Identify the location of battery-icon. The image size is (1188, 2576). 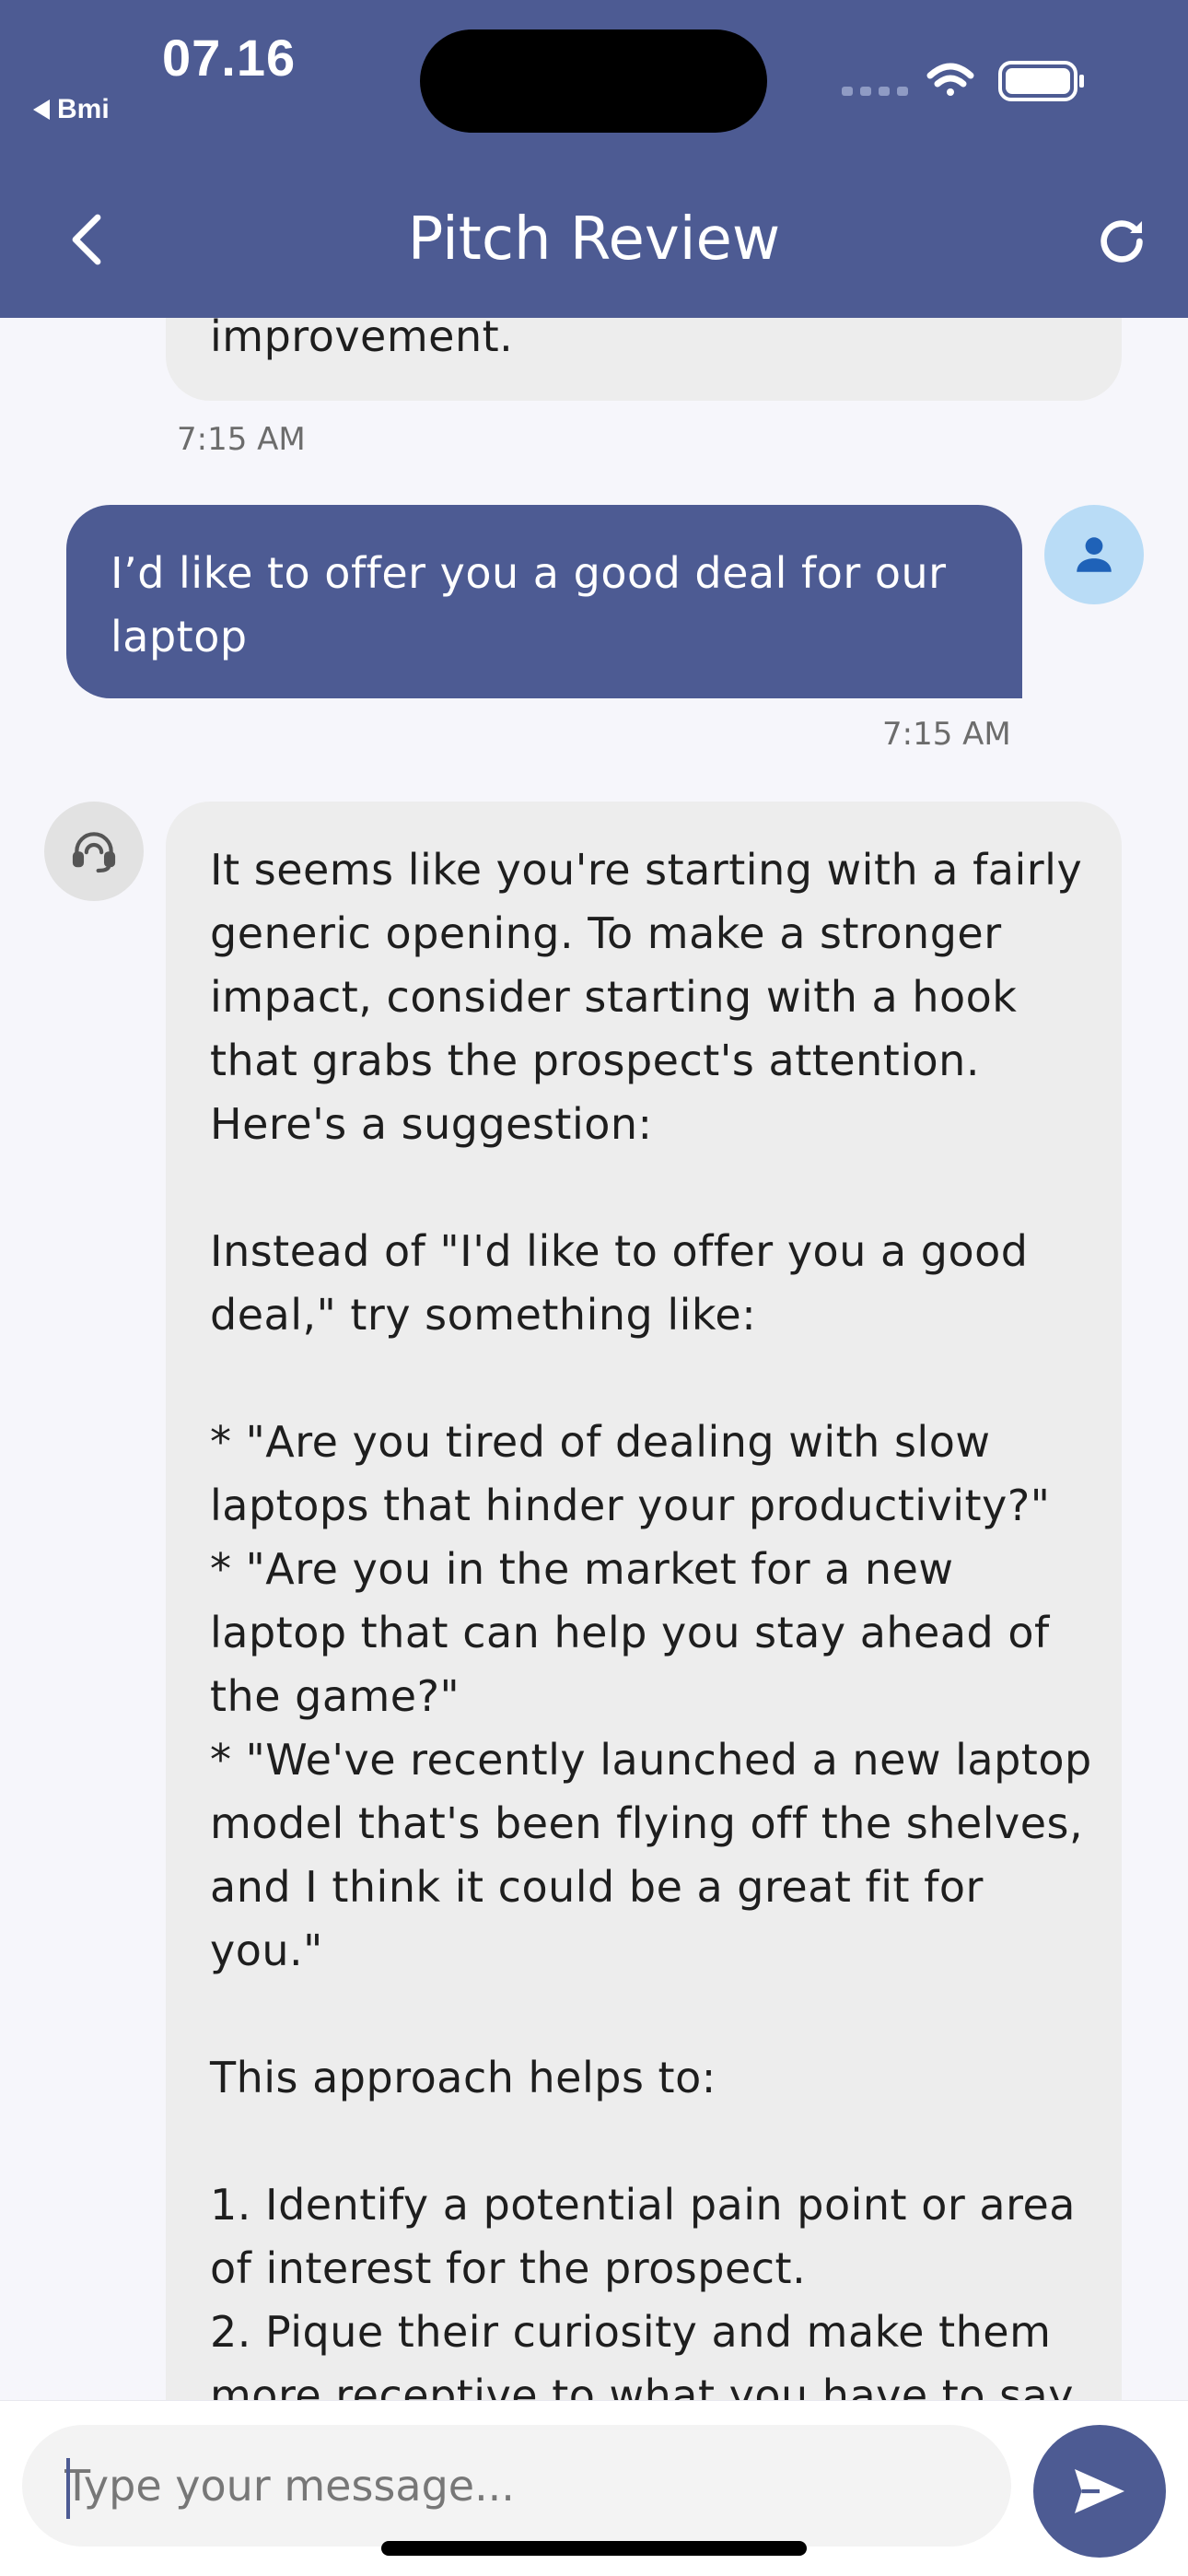
(1041, 81).